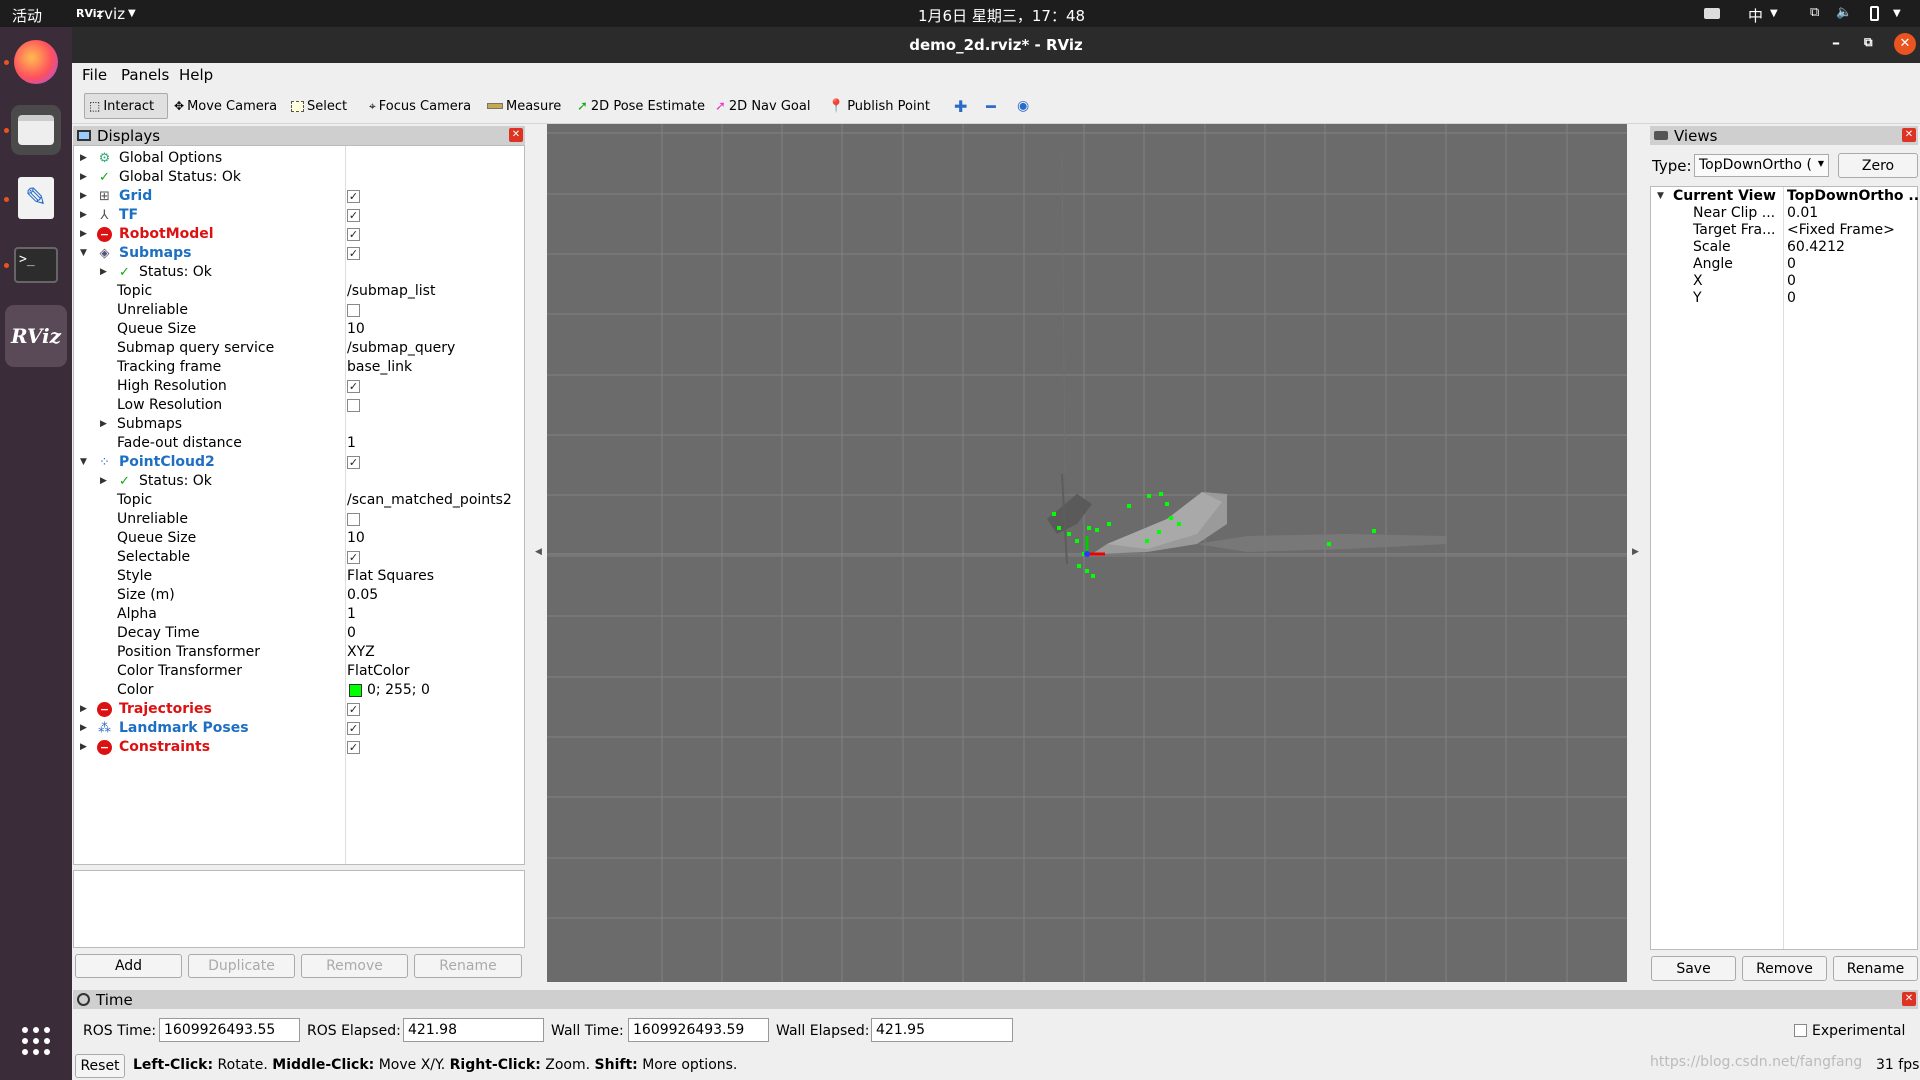  I want to click on property-value: base_link, so click(379, 367).